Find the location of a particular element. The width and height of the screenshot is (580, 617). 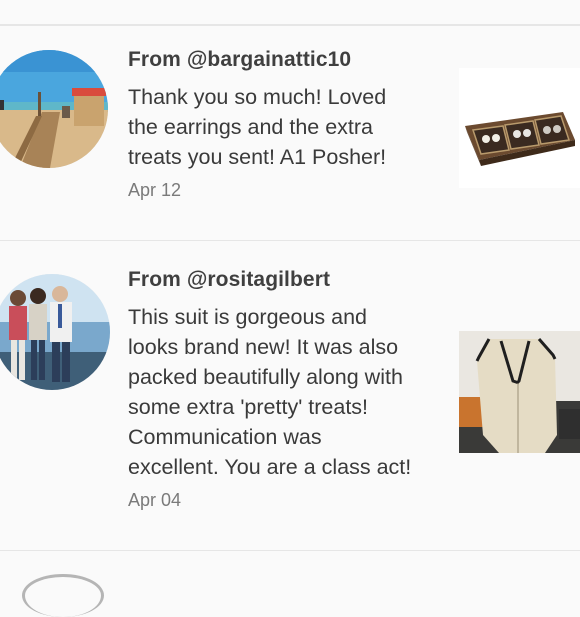

next-reviewer-avatar is located at coordinates (63, 595).